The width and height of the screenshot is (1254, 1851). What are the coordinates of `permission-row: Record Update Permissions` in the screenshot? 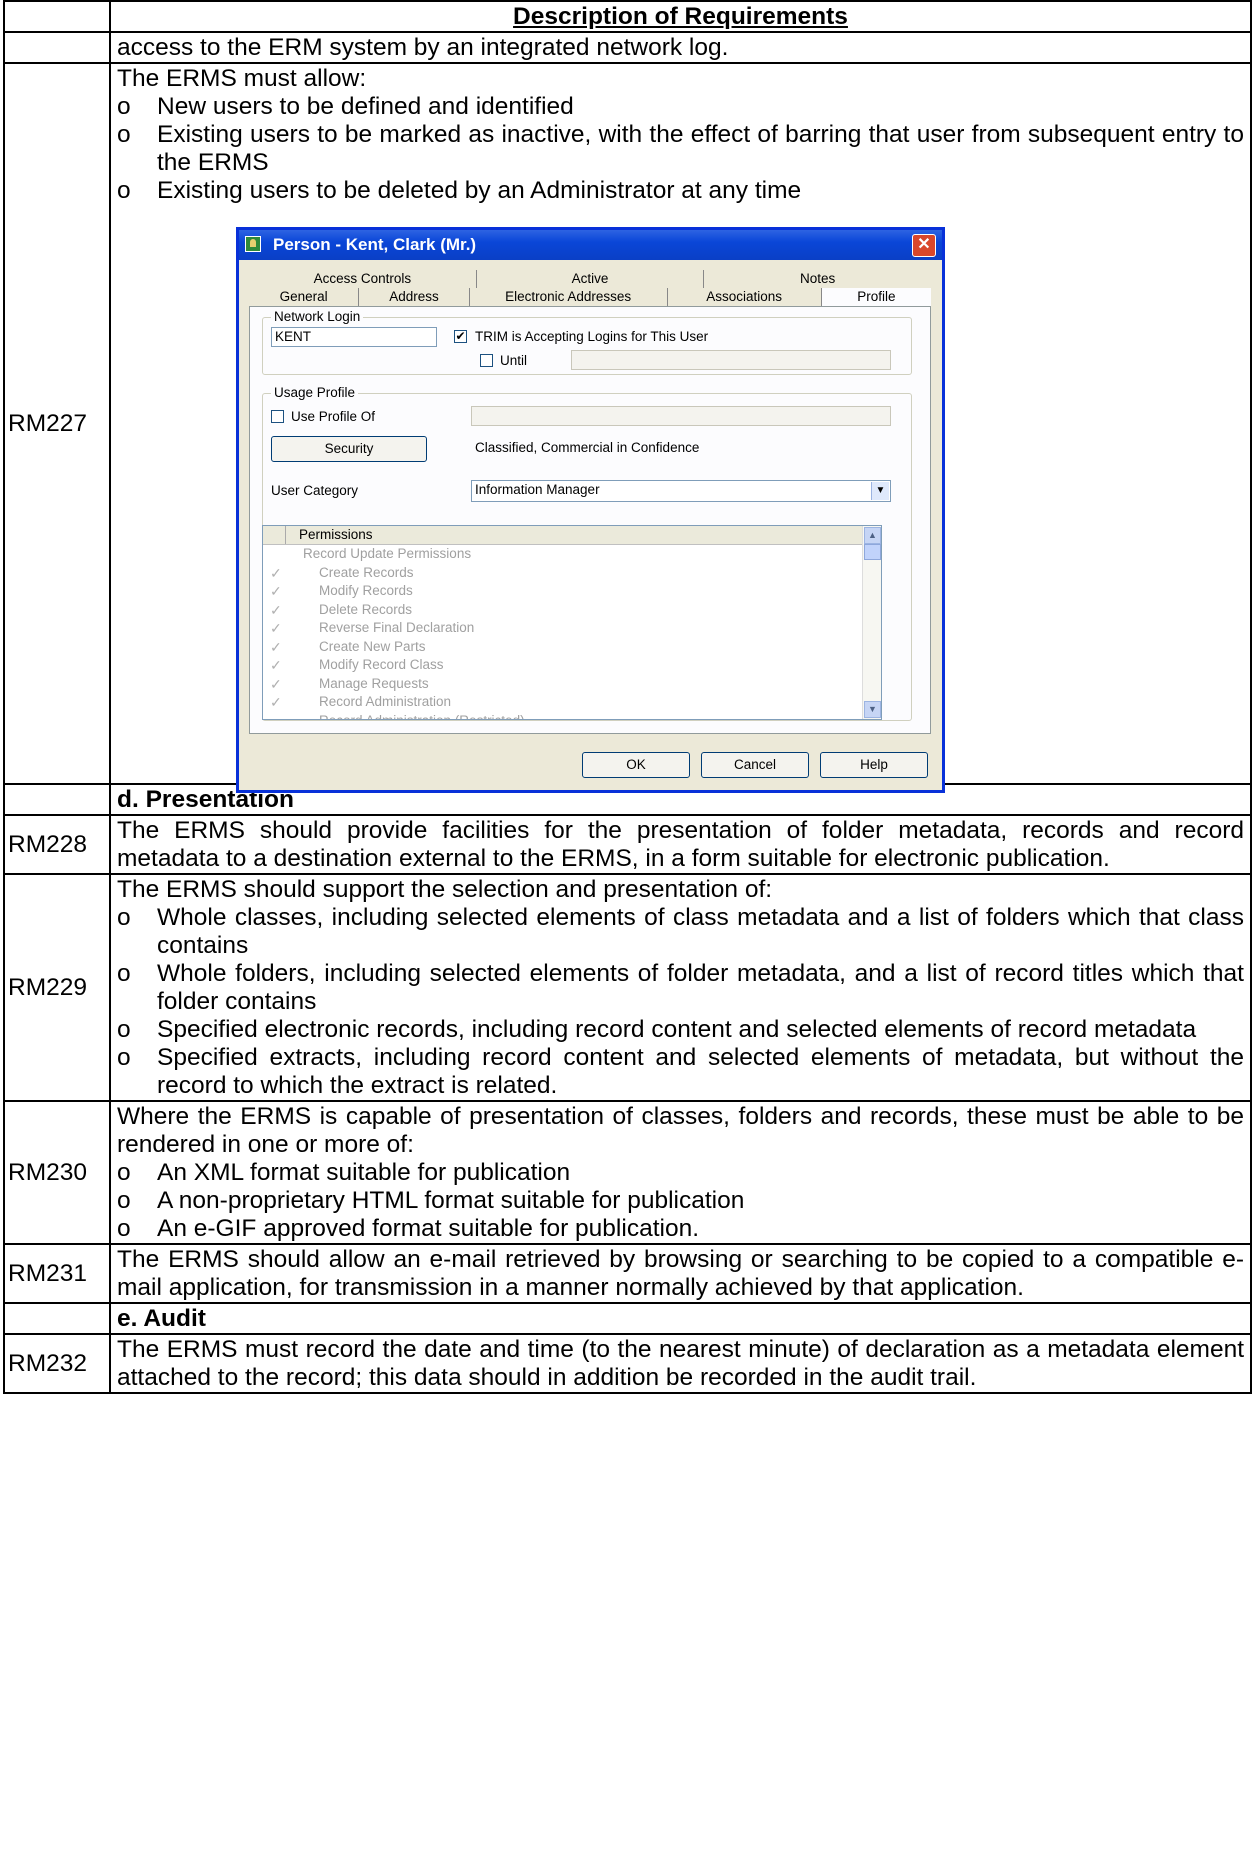 It's located at (572, 554).